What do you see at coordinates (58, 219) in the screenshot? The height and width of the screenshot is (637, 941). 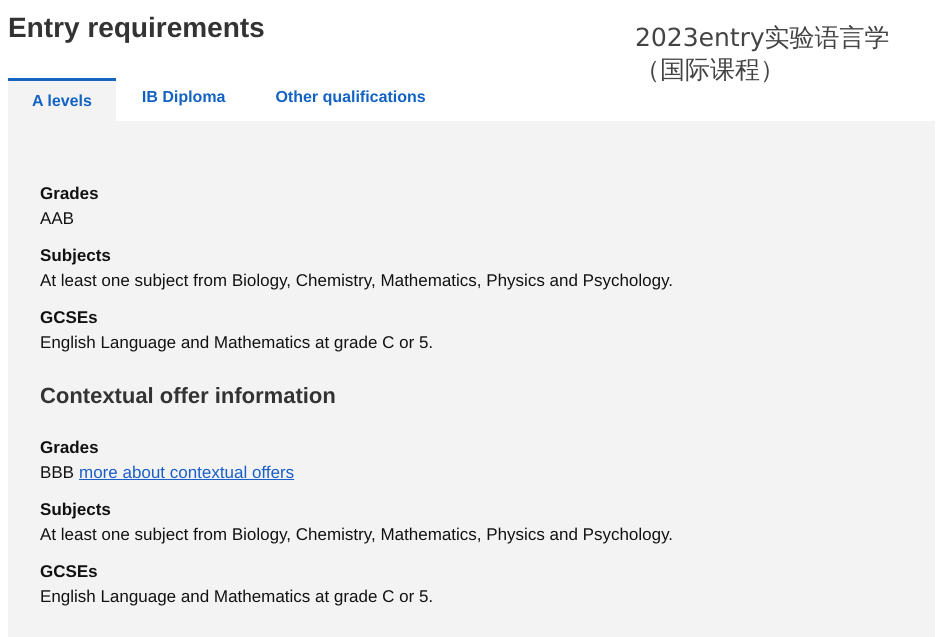 I see `field-value: AAB` at bounding box center [58, 219].